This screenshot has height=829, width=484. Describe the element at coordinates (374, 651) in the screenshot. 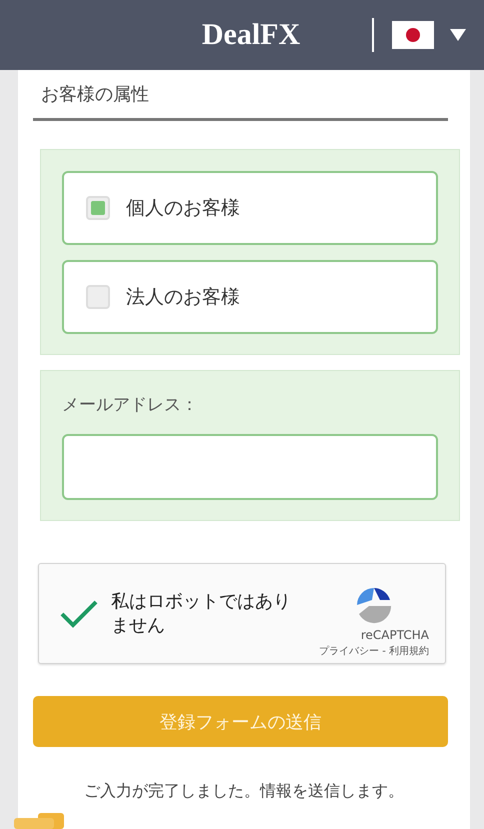

I see `captcha-links: プライバシー - 利用規約` at that location.